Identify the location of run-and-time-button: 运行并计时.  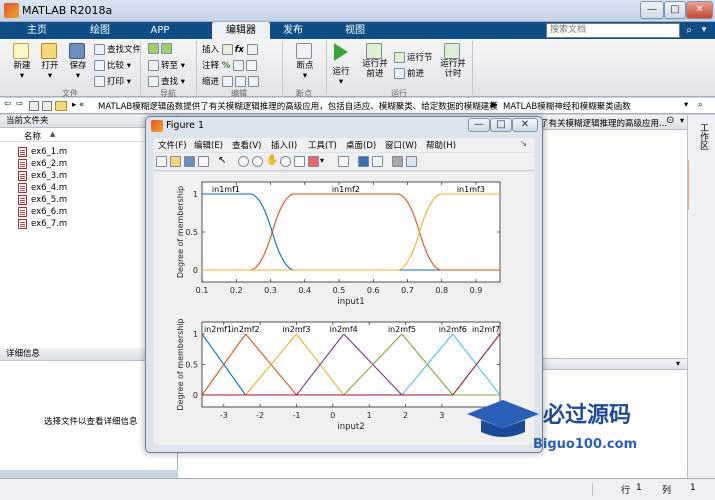
(453, 61).